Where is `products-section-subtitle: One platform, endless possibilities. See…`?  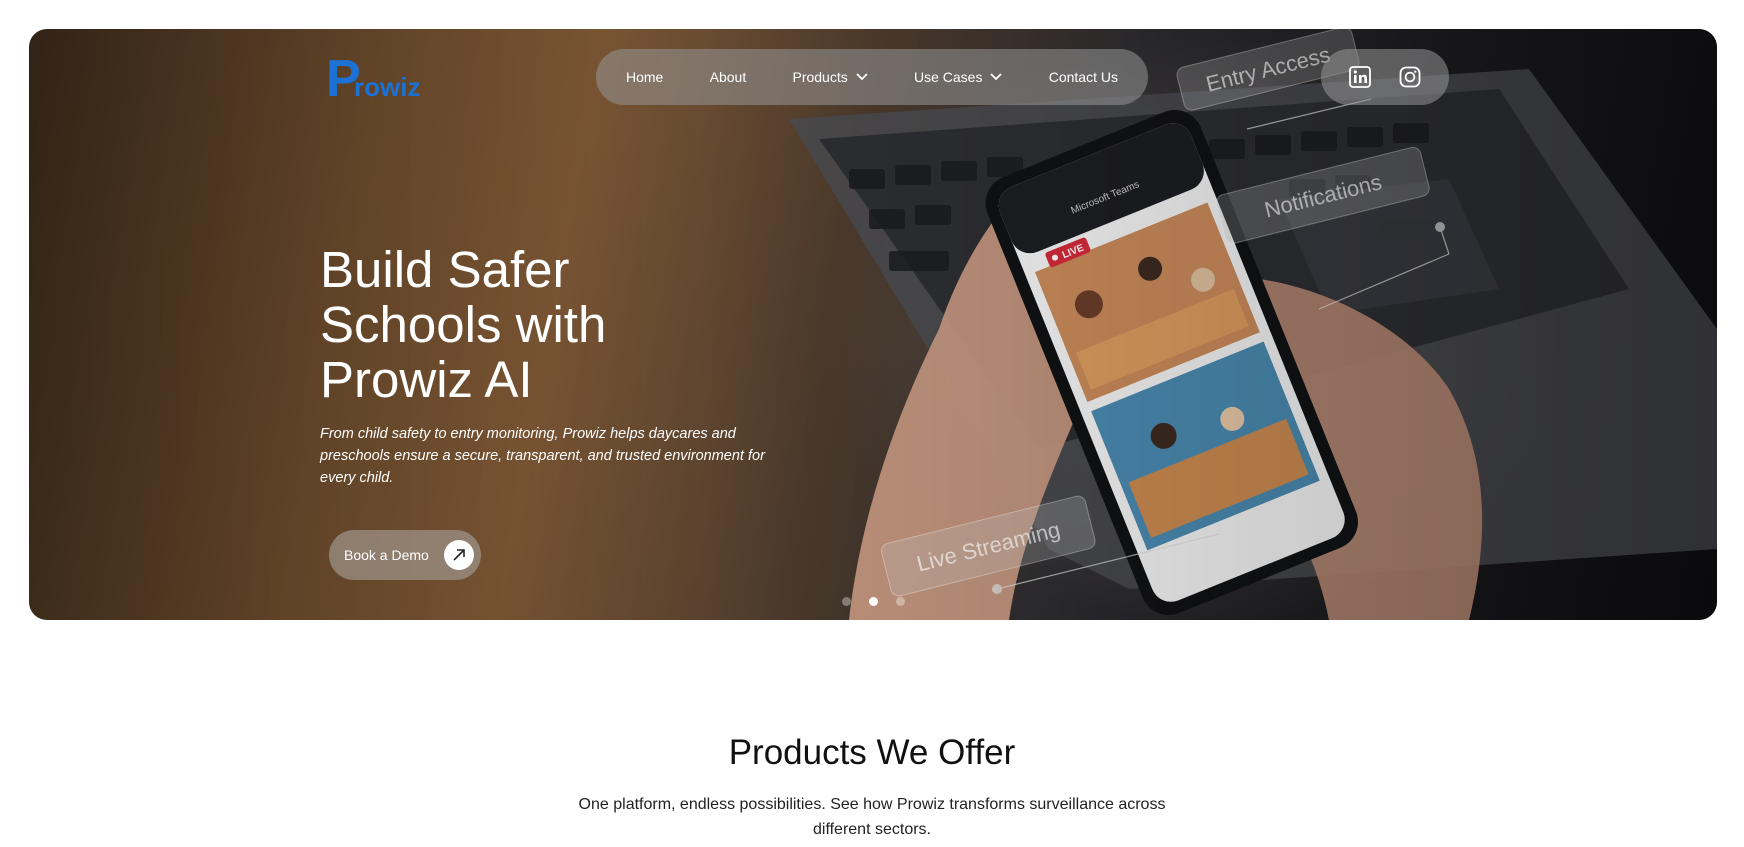 products-section-subtitle: One platform, endless possibilities. See… is located at coordinates (872, 817).